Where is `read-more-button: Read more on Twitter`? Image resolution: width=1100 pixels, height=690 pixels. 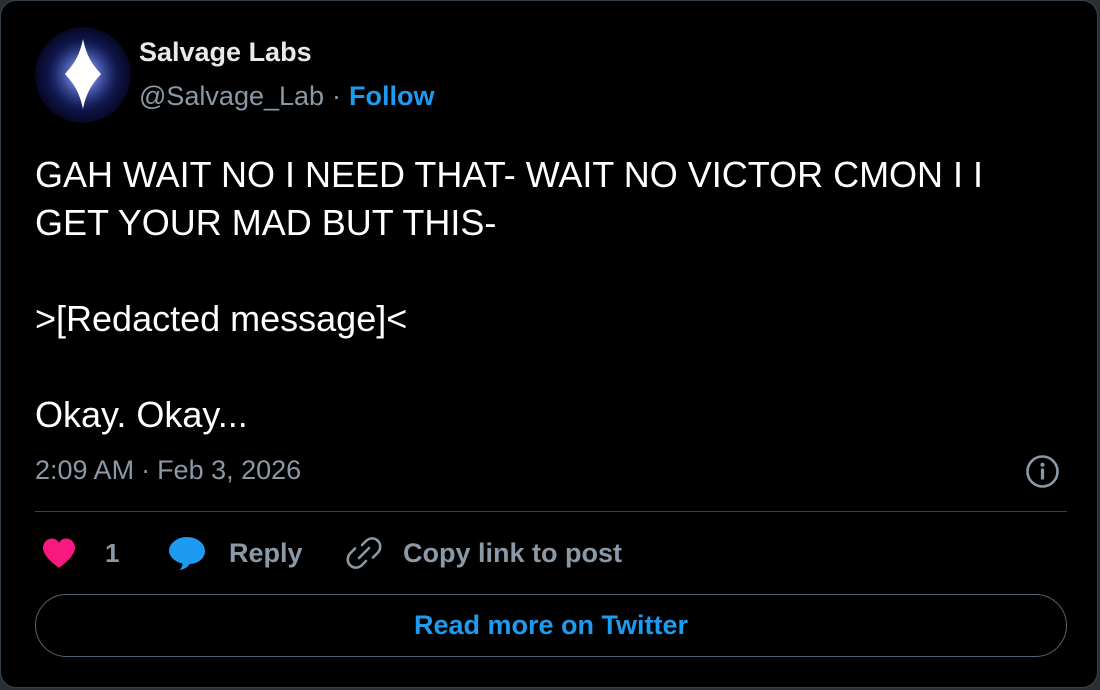 read-more-button: Read more on Twitter is located at coordinates (551, 625).